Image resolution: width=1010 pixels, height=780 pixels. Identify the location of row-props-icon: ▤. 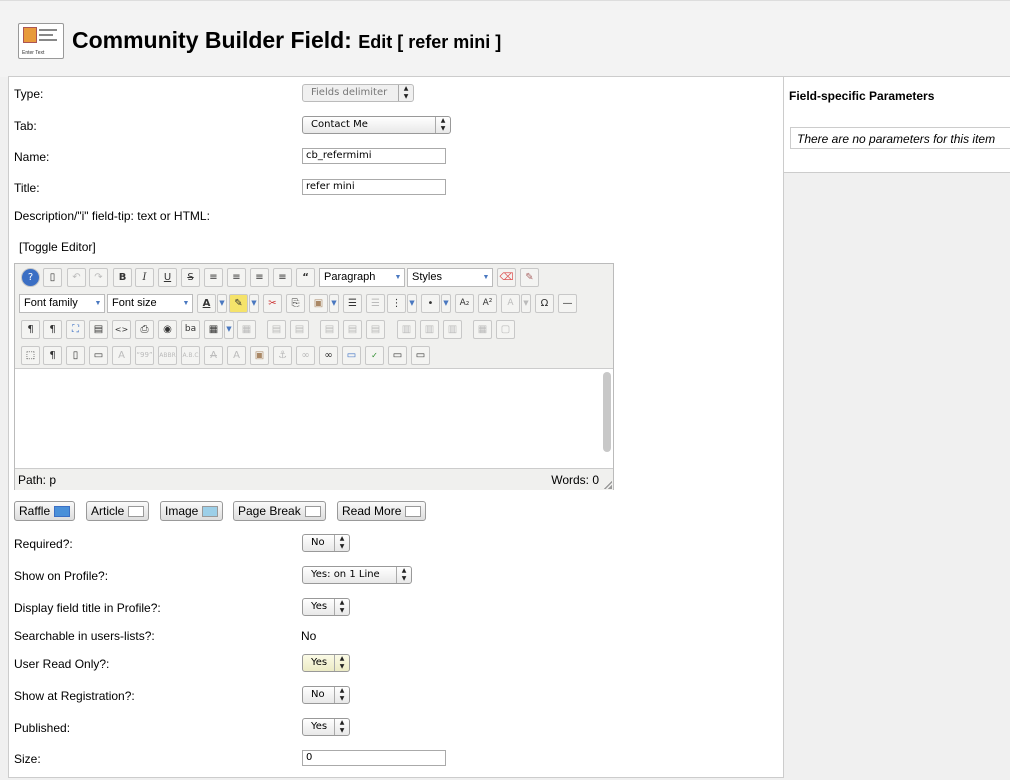
(276, 329).